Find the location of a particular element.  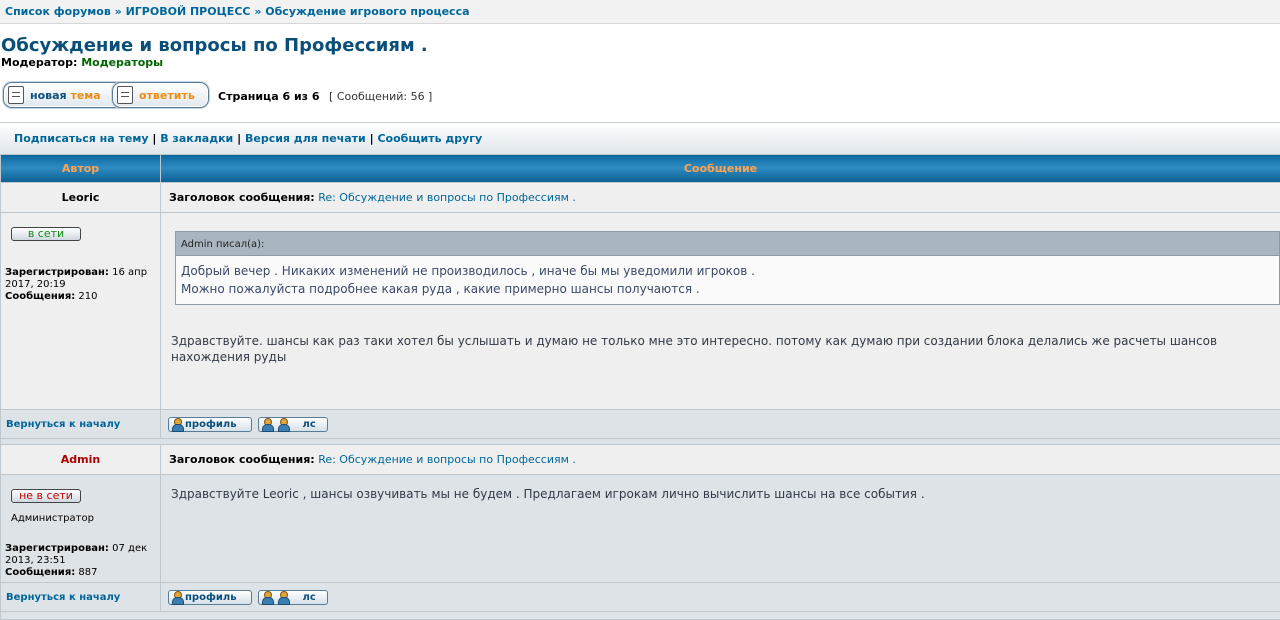

post-author-name: Admin is located at coordinates (81, 460).